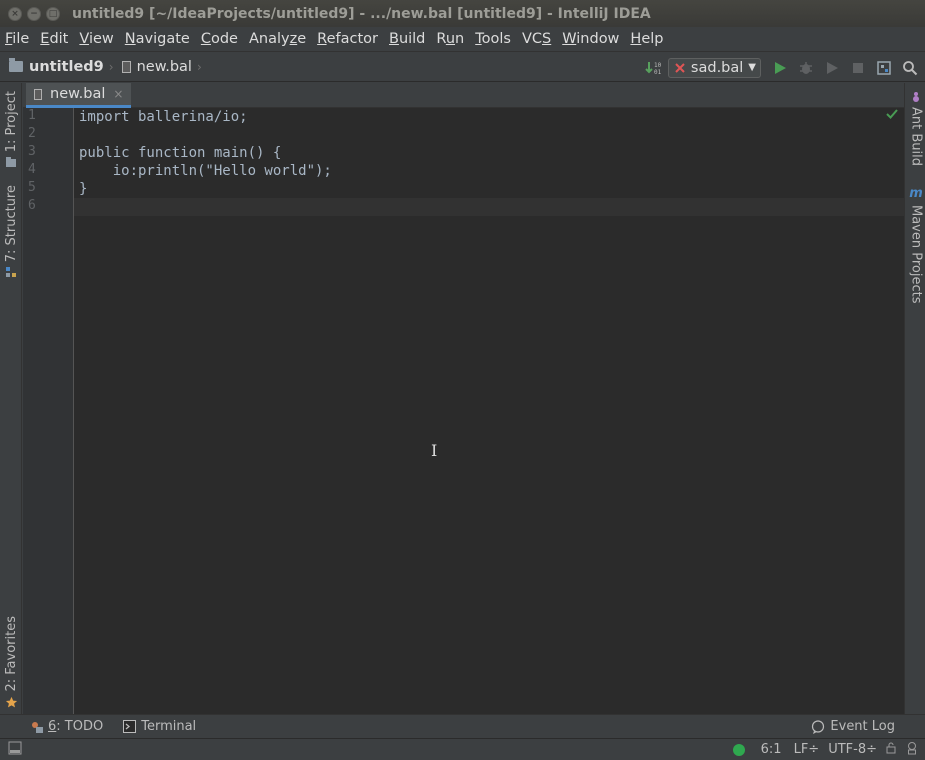 Image resolution: width=925 pixels, height=760 pixels. Describe the element at coordinates (322, 38) in the screenshot. I see `menu-item-mnemonic: R` at that location.